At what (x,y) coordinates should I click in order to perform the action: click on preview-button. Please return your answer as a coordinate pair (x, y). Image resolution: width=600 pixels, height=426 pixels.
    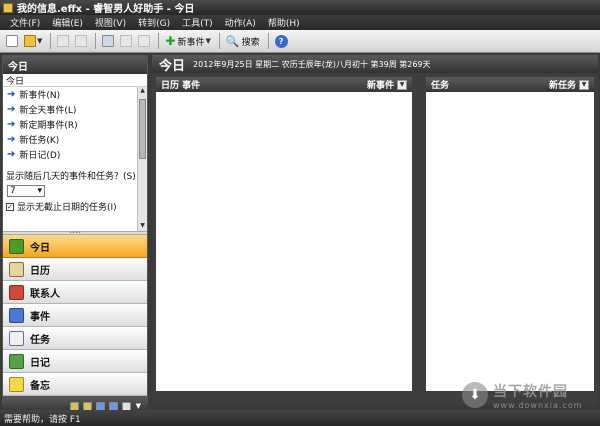
    Looking at the image, I should click on (81, 41).